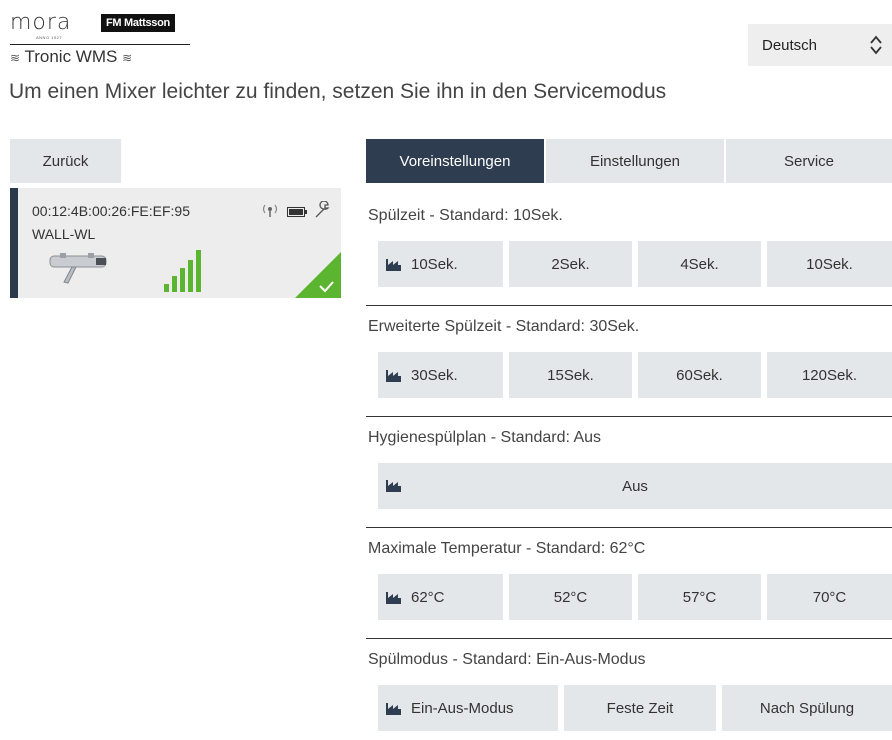 The width and height of the screenshot is (892, 740). What do you see at coordinates (807, 708) in the screenshot?
I see `option-button: Nach Spülung` at bounding box center [807, 708].